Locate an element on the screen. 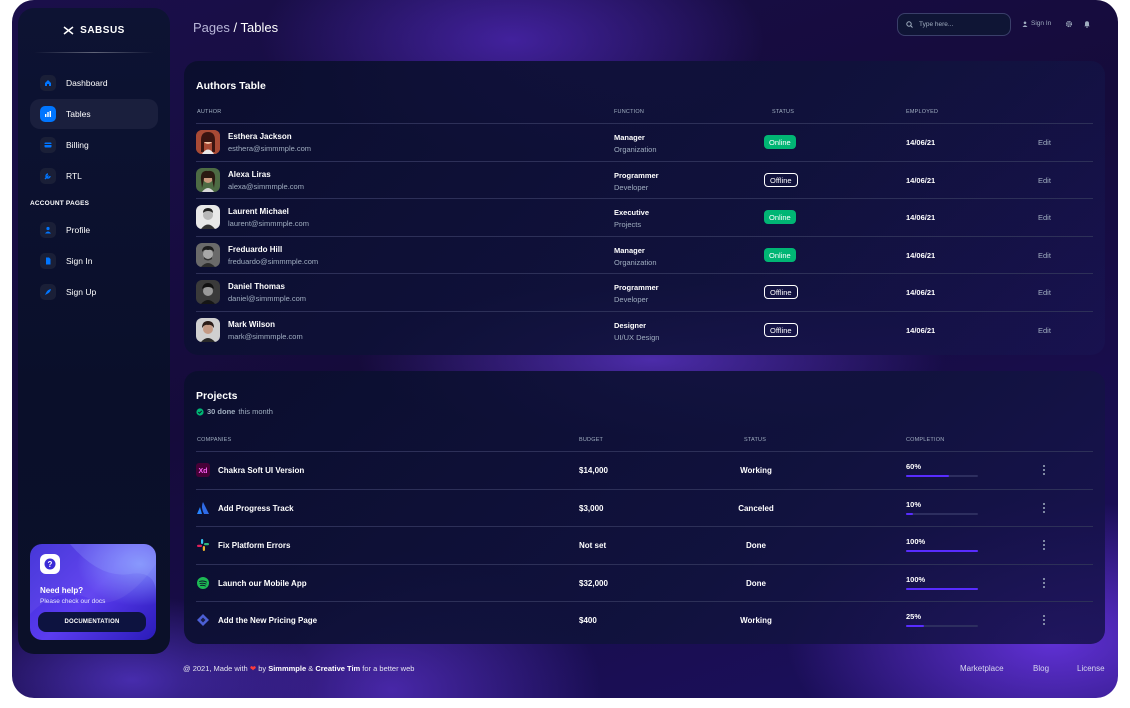 This screenshot has width=1130, height=708. search-box is located at coordinates (954, 24).